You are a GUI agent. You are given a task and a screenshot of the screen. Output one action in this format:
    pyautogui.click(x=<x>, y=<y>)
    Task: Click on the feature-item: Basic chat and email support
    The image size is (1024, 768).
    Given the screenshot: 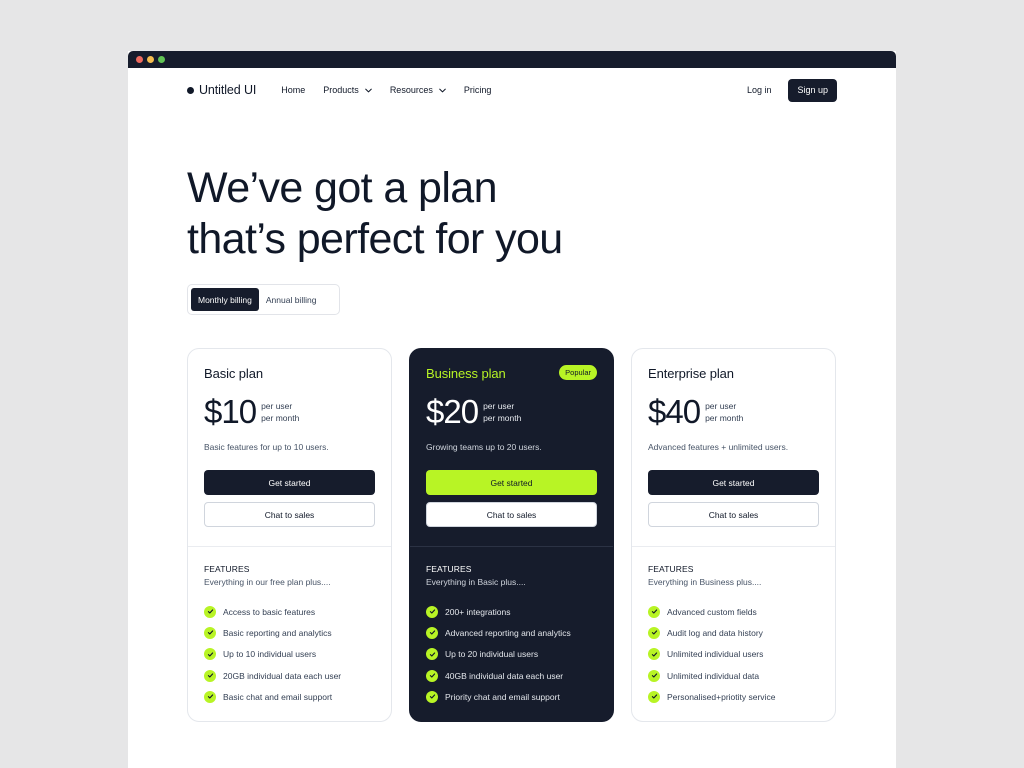 What is the action you would take?
    pyautogui.click(x=289, y=696)
    